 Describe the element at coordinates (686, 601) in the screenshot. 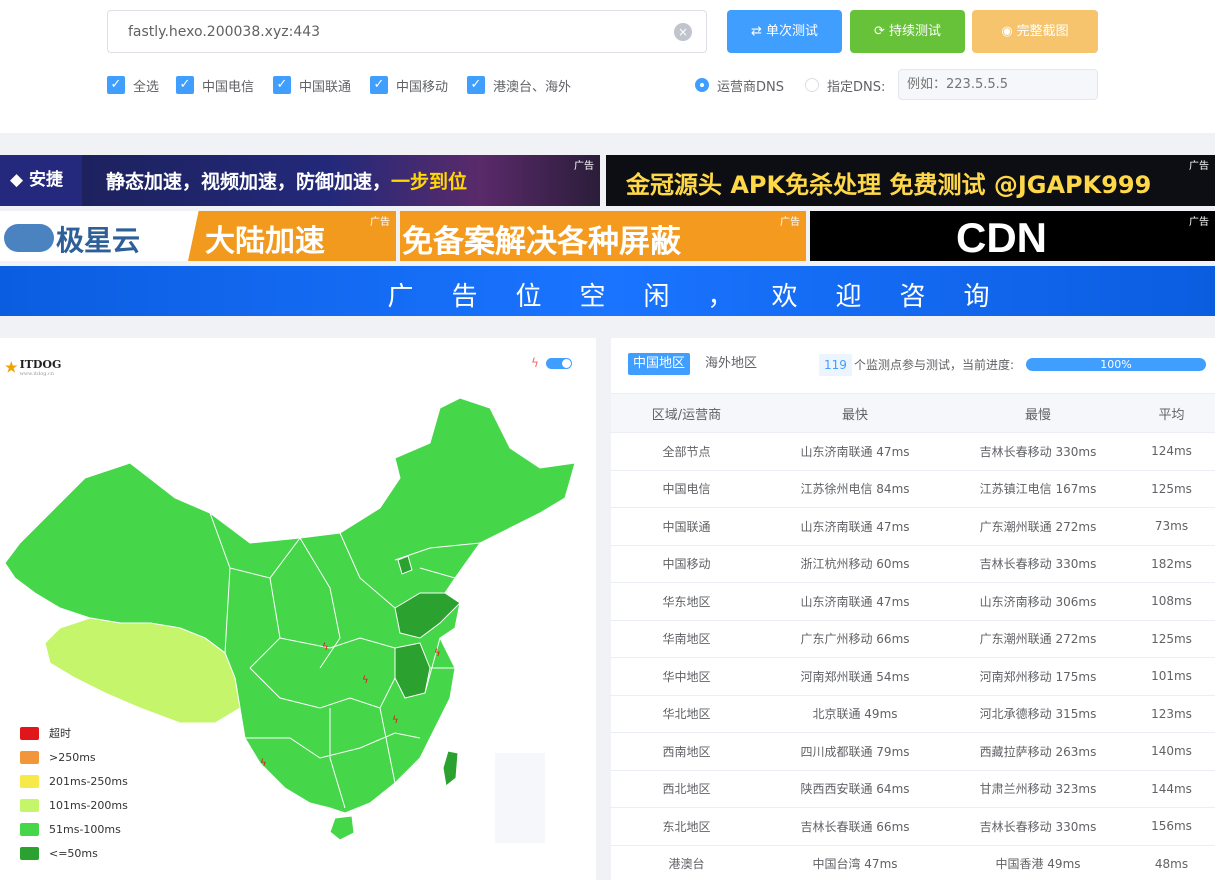

I see `cell-region: 华东地区` at that location.